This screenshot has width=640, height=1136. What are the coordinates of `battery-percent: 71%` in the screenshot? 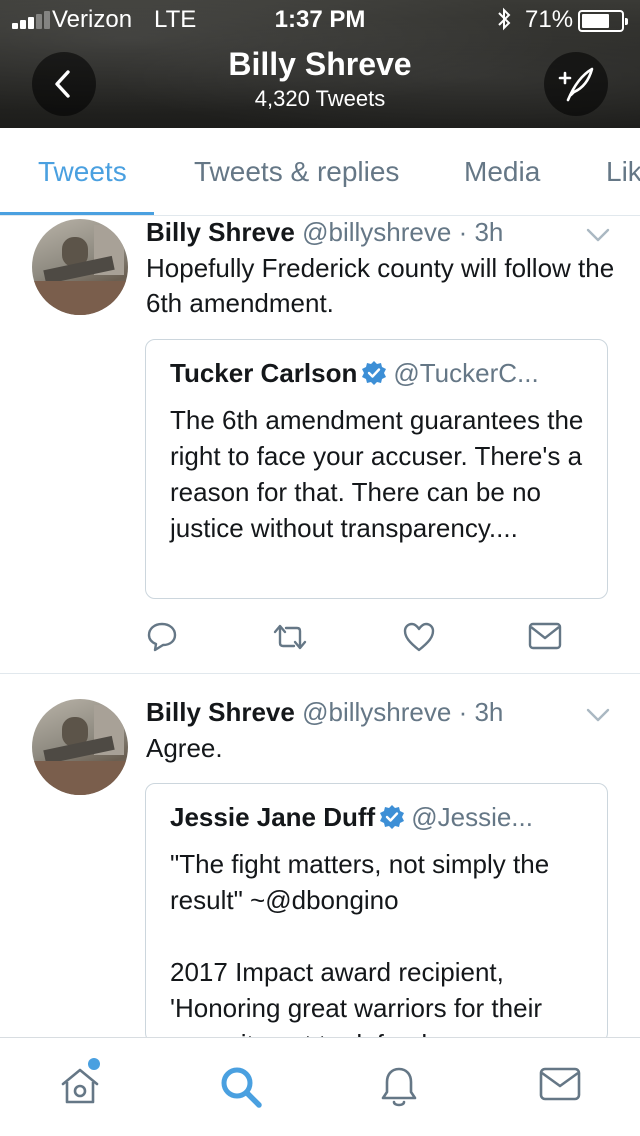 It's located at (549, 19).